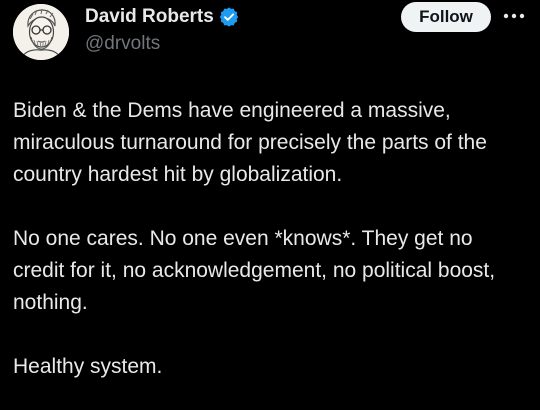  Describe the element at coordinates (162, 44) in the screenshot. I see `handle: @drvolts` at that location.